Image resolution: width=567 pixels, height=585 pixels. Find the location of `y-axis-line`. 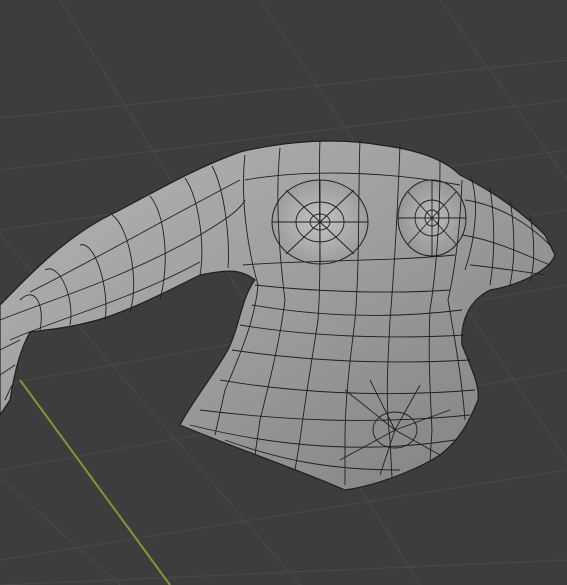

y-axis-line is located at coordinates (95, 482).